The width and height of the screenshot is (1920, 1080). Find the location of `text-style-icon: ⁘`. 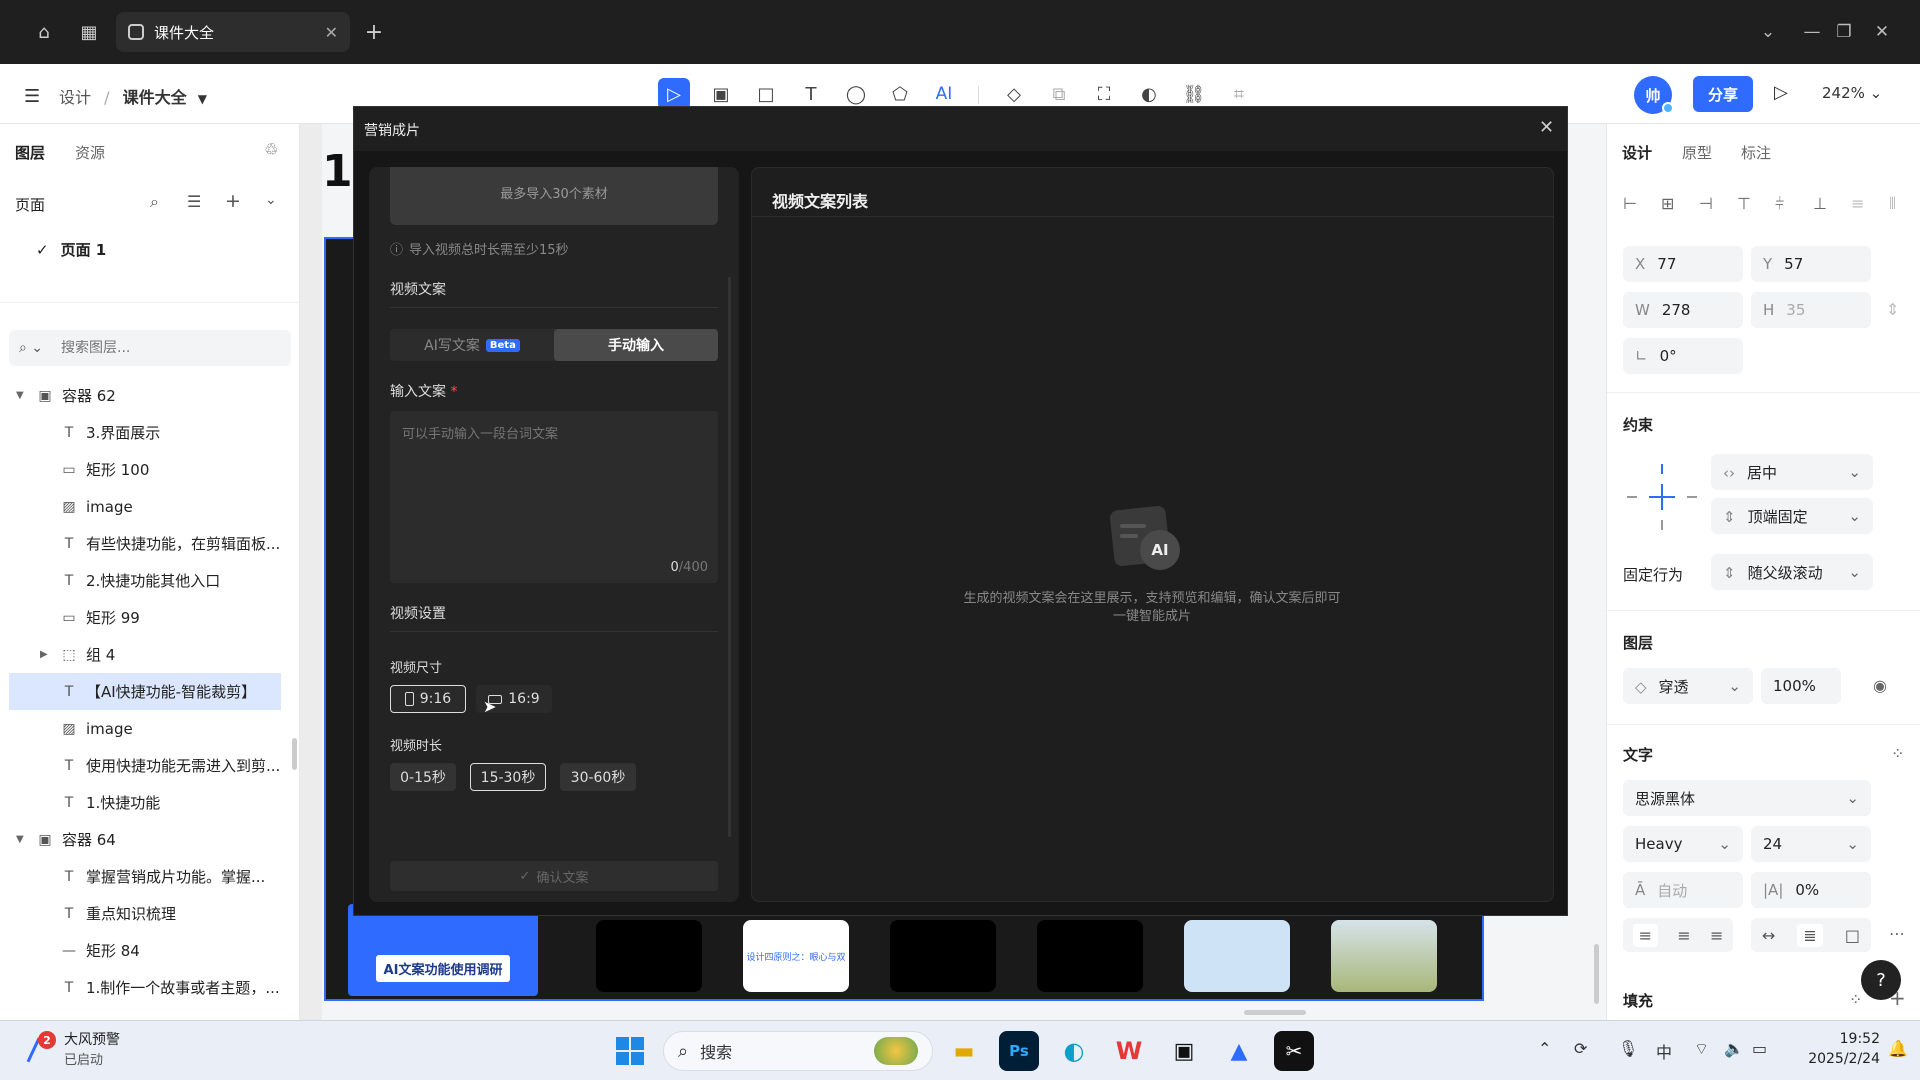

text-style-icon: ⁘ is located at coordinates (1897, 753).